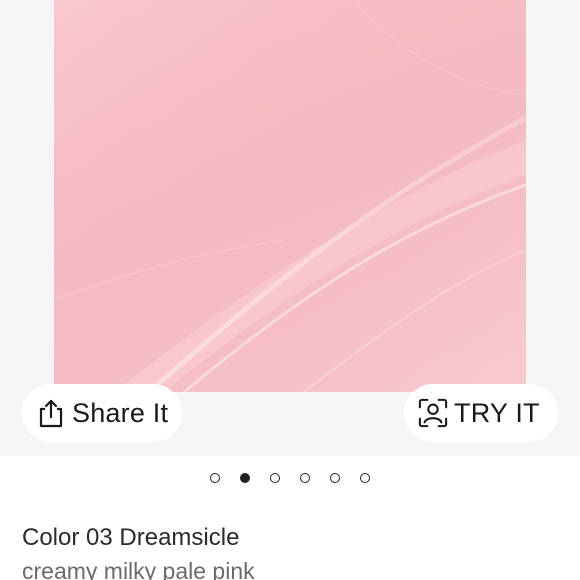 This screenshot has width=580, height=580. I want to click on color-description: creamy milky pale pink, so click(138, 569).